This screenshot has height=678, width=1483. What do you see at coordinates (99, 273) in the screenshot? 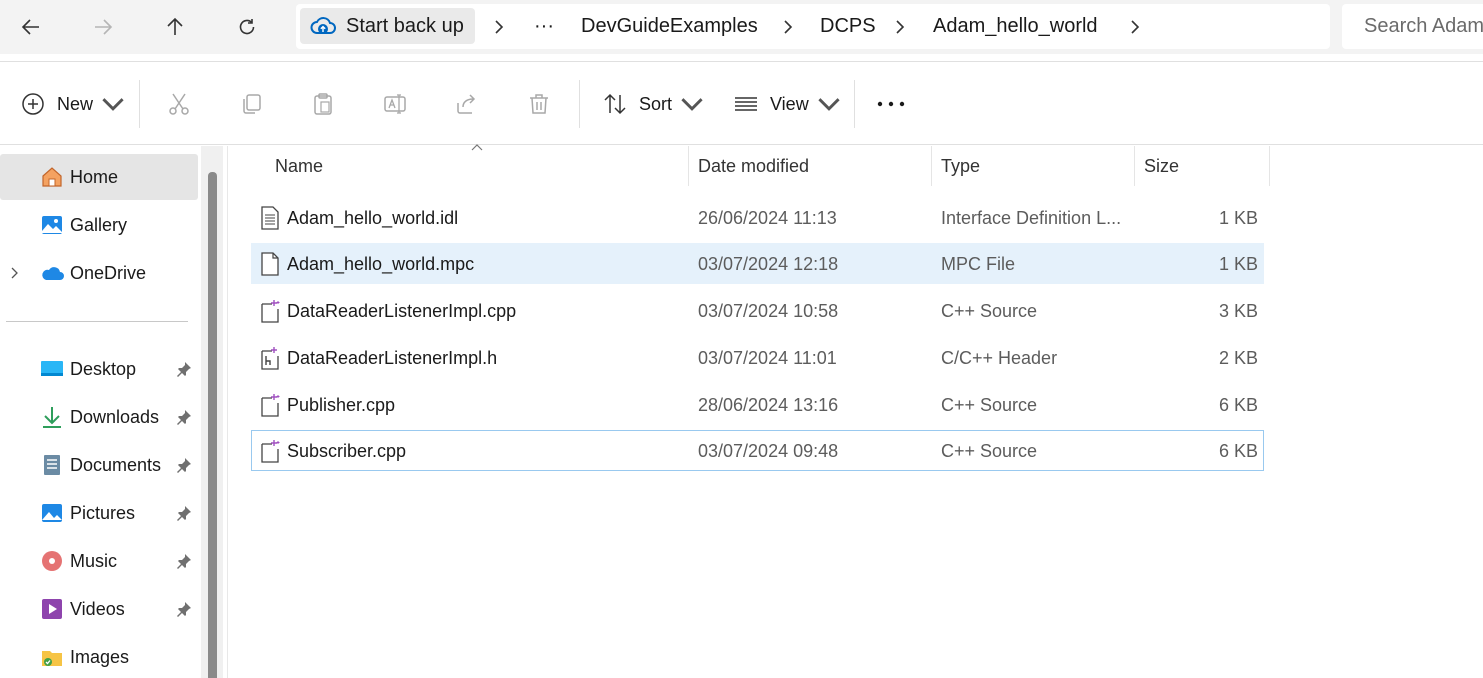
I see `sidebar-item-onedrive: OneDrive` at bounding box center [99, 273].